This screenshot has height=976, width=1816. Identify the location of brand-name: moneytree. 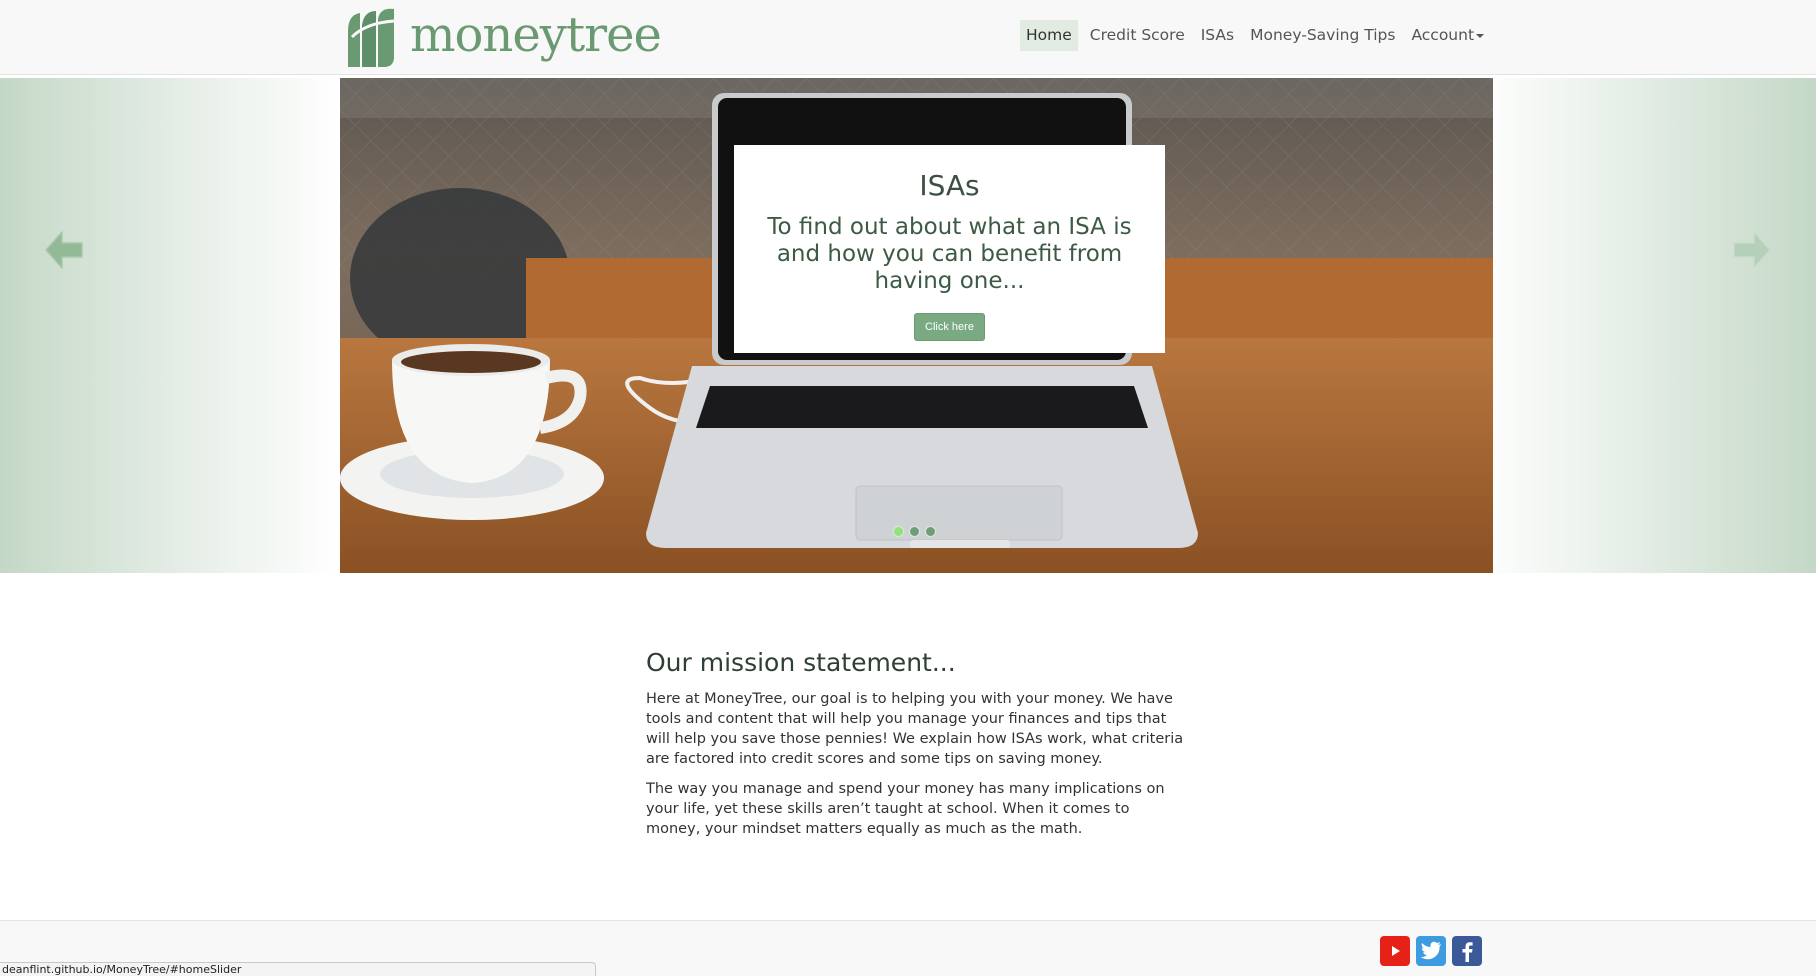
(536, 35).